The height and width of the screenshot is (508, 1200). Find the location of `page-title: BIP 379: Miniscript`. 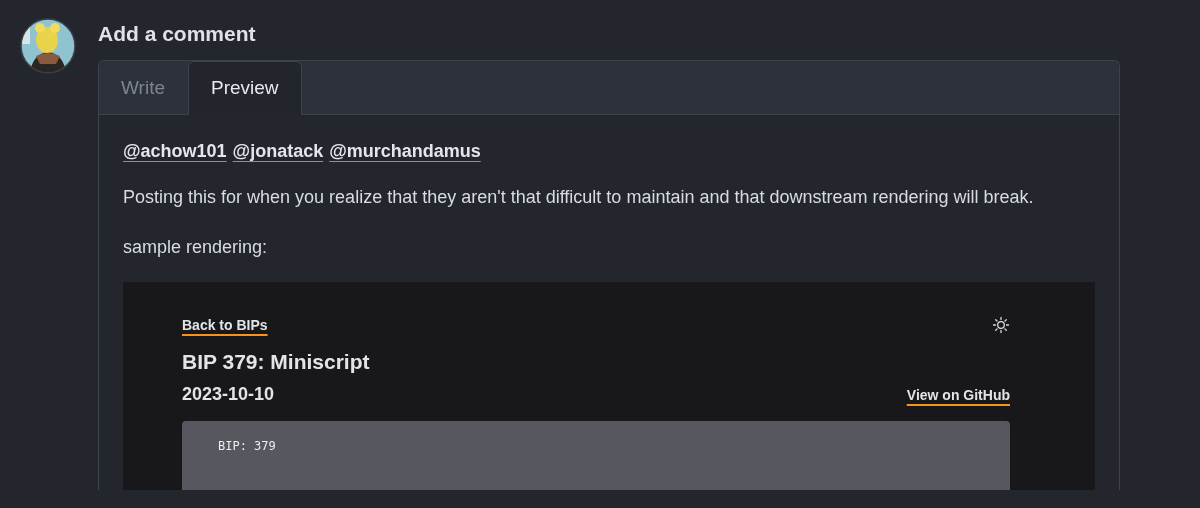

page-title: BIP 379: Miniscript is located at coordinates (276, 362).